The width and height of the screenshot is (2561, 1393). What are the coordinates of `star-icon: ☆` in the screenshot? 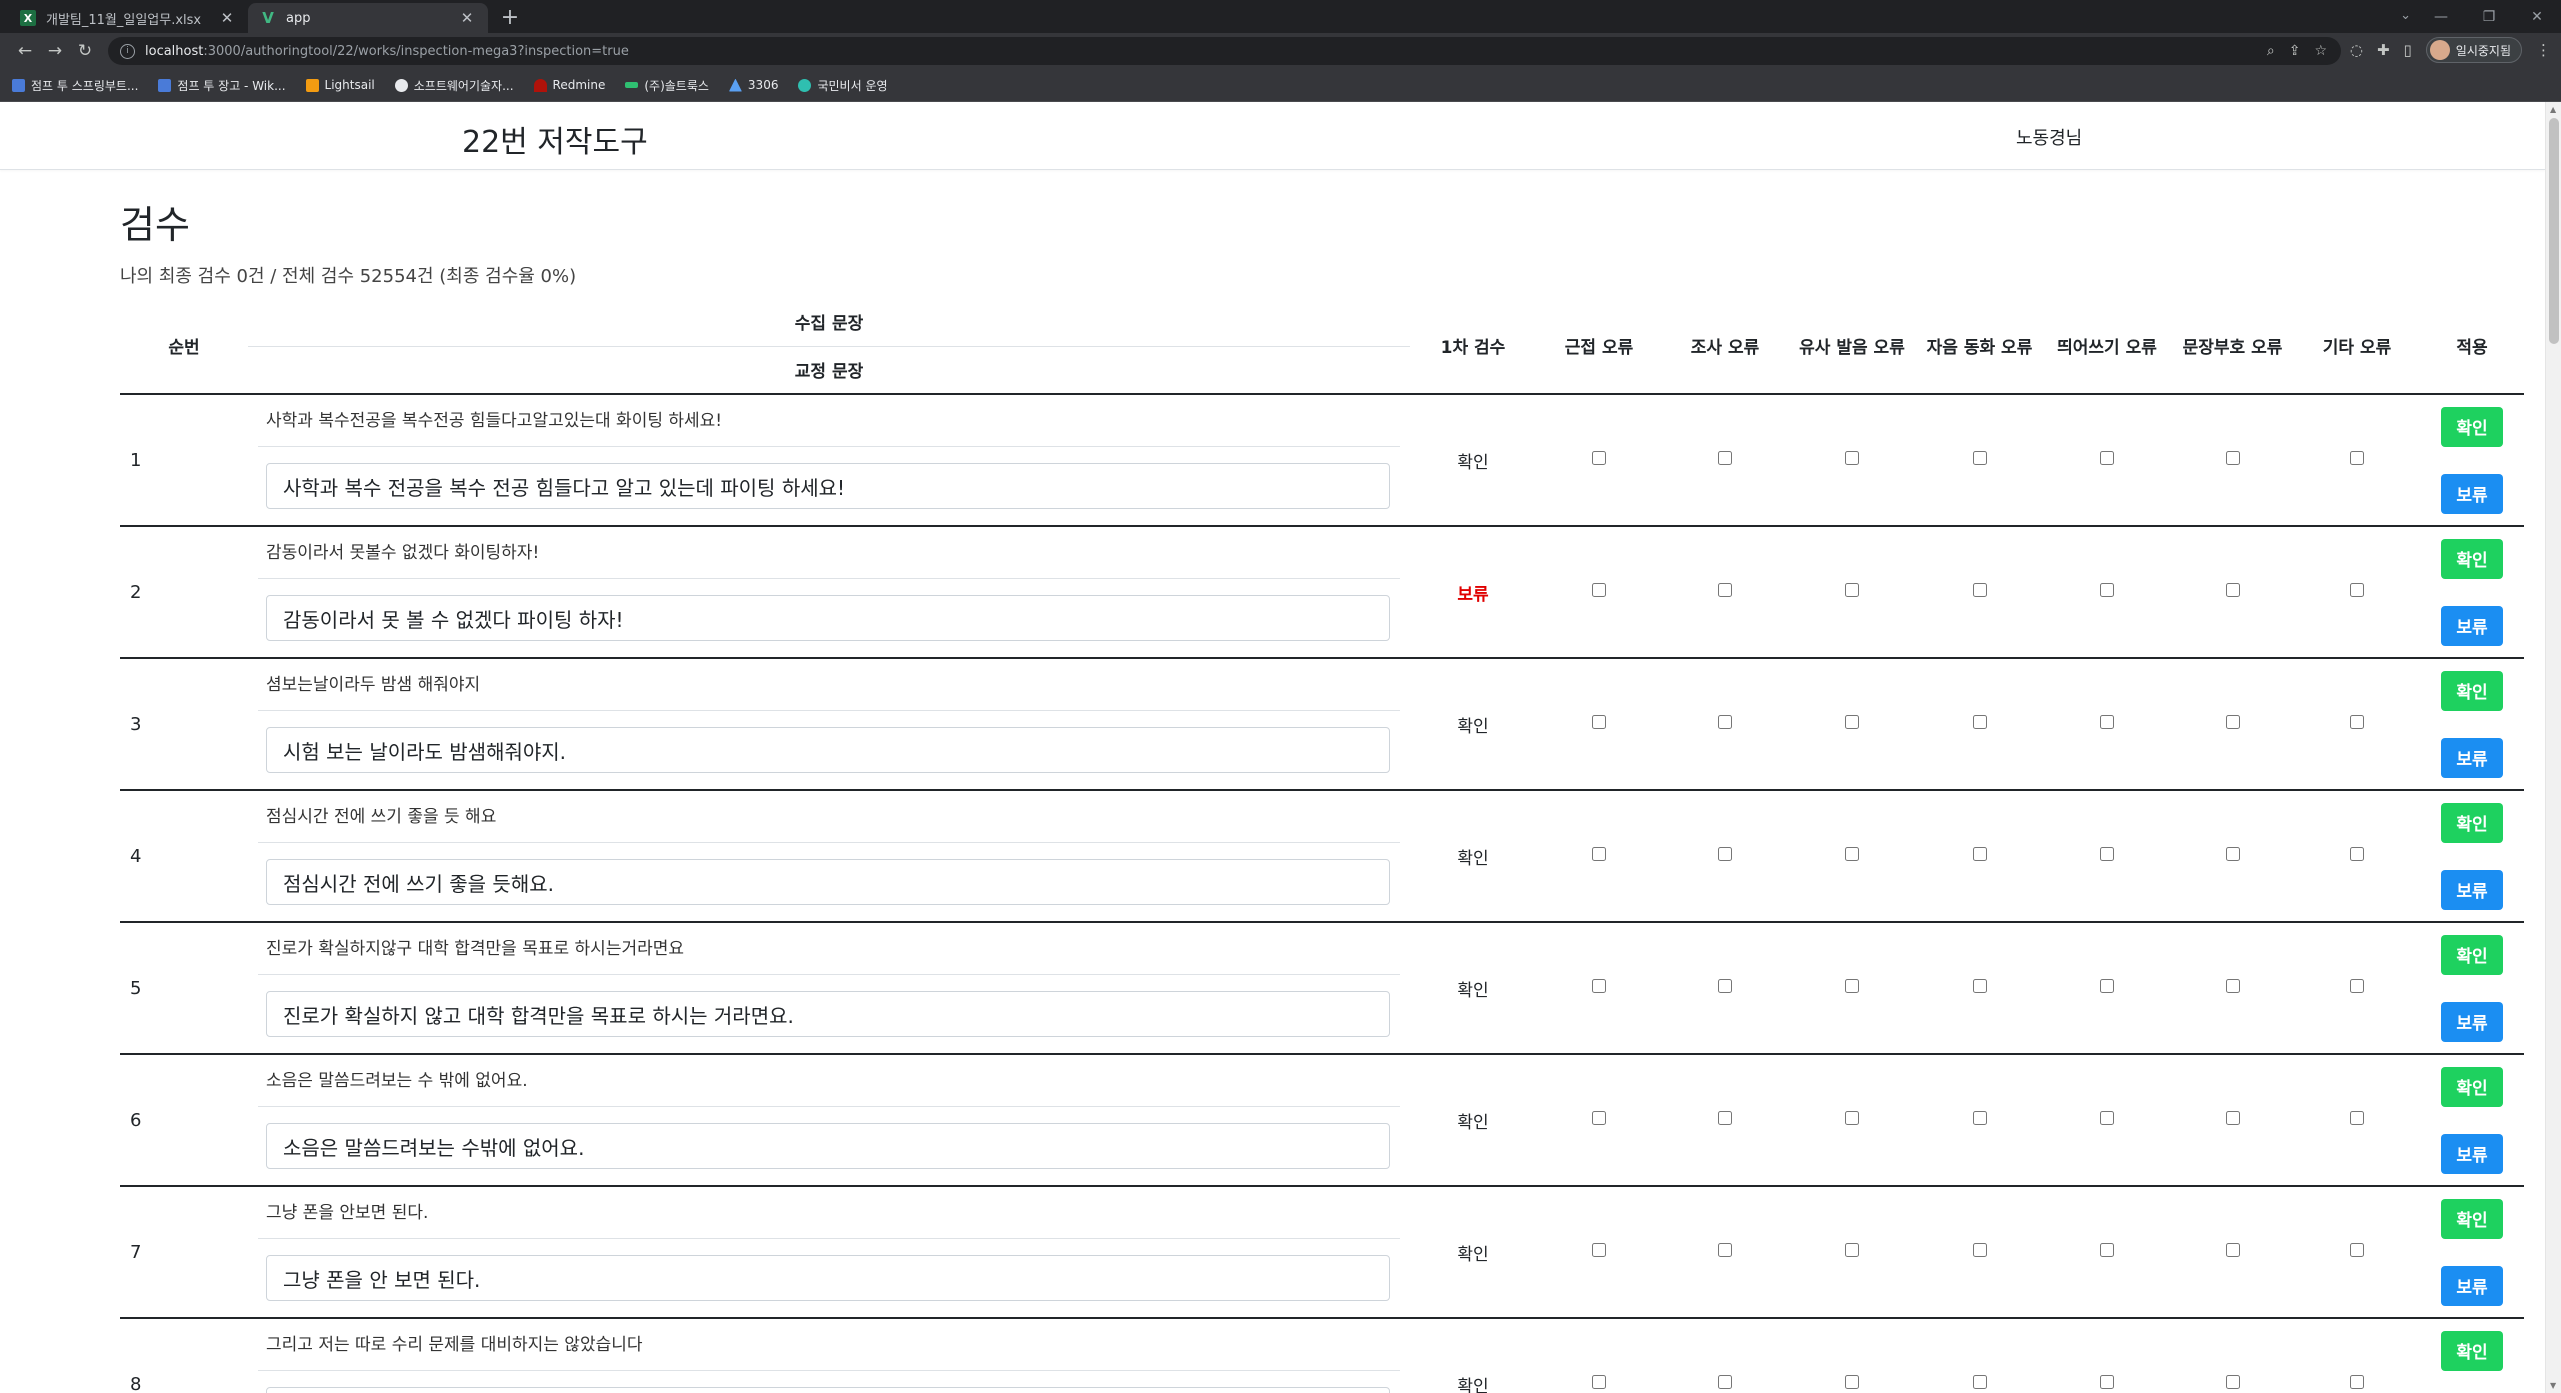 It's located at (2320, 51).